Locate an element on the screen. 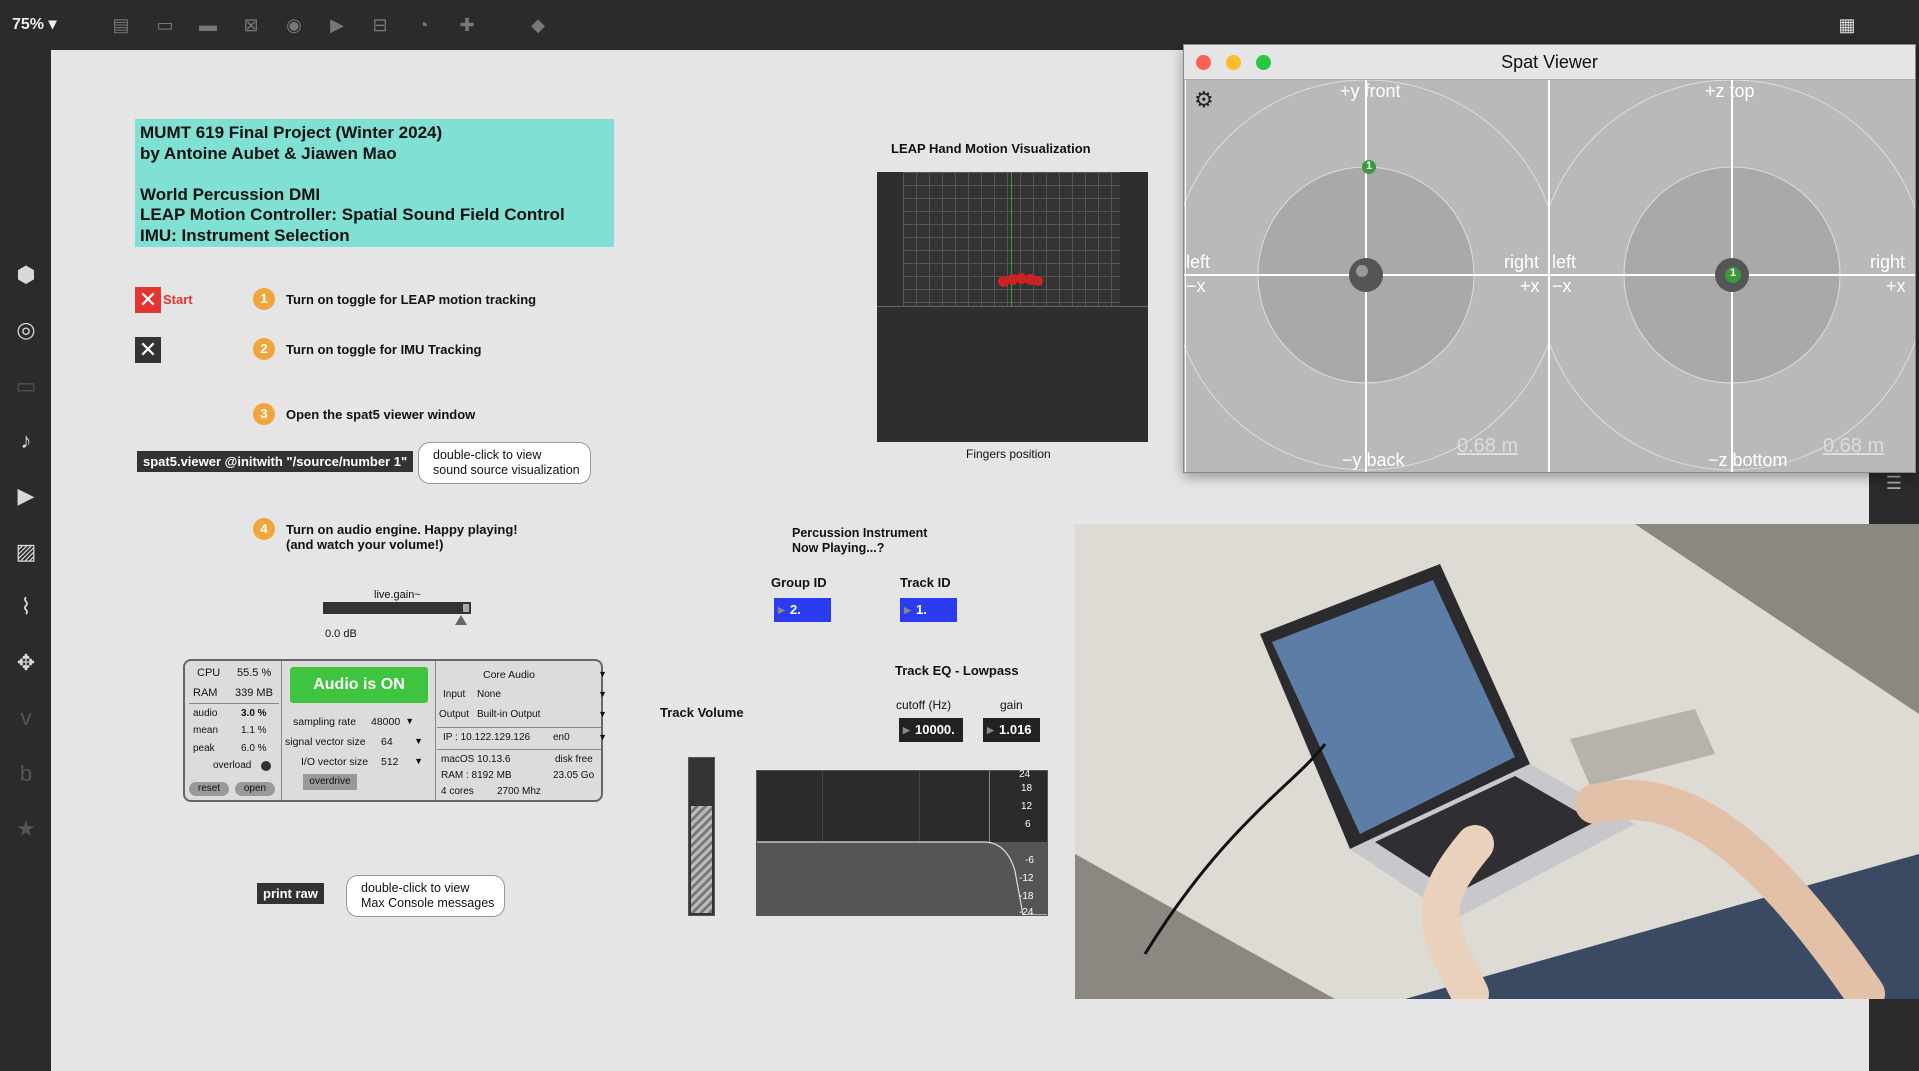 The width and height of the screenshot is (1919, 1071). ram-label: RAM is located at coordinates (205, 693).